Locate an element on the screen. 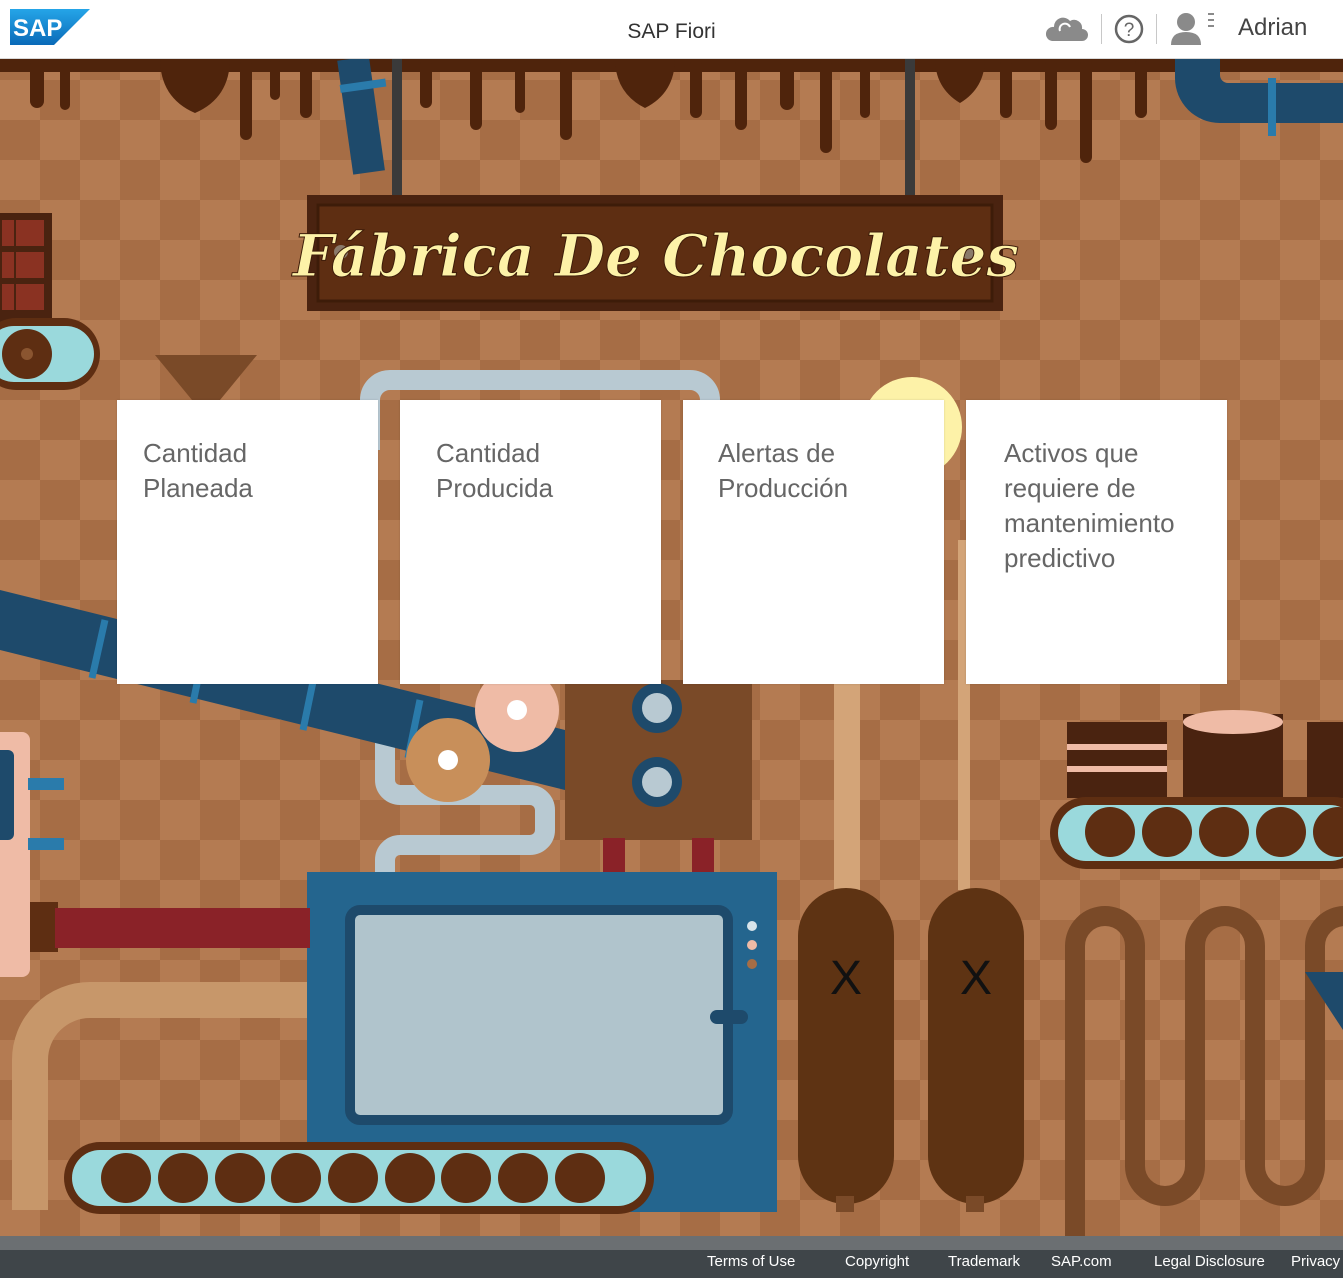  footer-link-sap-com: SAP.com is located at coordinates (1081, 1261).